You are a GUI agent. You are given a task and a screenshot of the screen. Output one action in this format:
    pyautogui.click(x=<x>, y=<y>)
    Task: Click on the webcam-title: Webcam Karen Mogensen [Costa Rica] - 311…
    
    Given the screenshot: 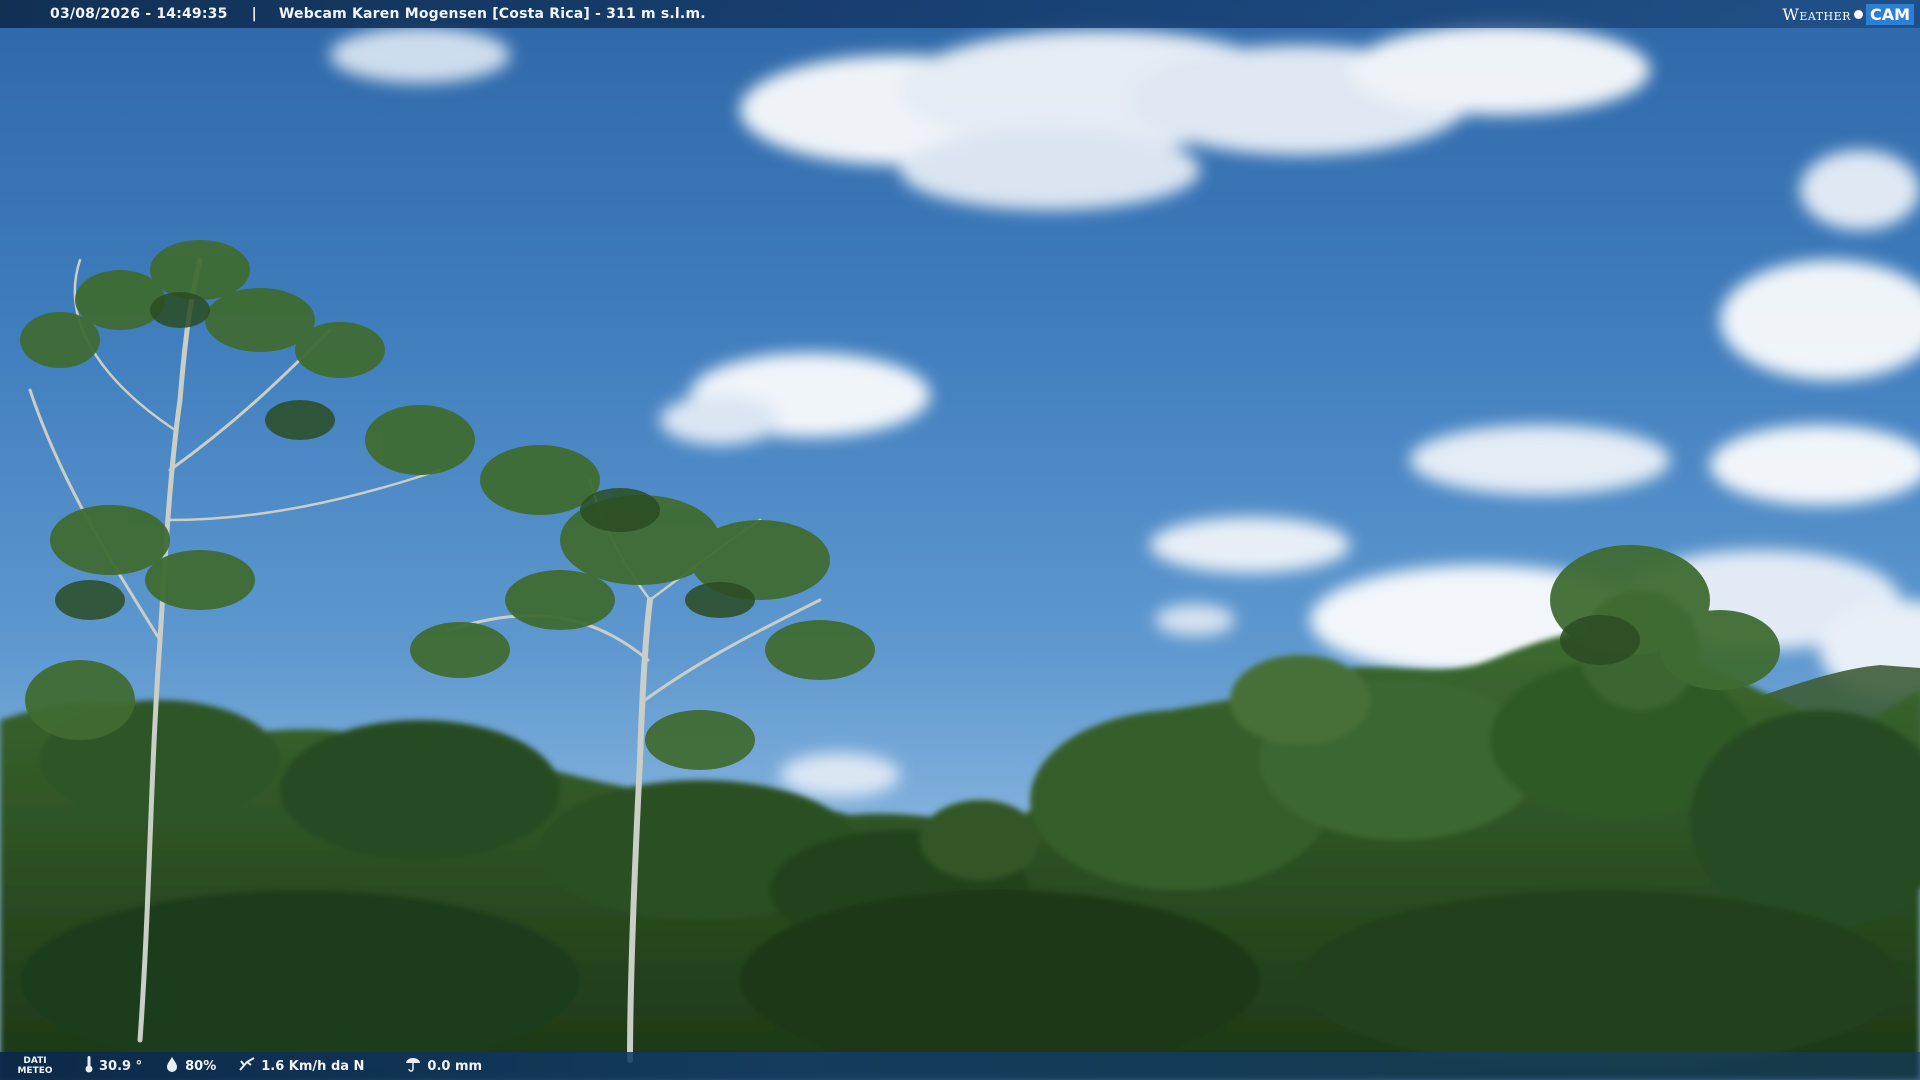 What is the action you would take?
    pyautogui.click(x=492, y=14)
    